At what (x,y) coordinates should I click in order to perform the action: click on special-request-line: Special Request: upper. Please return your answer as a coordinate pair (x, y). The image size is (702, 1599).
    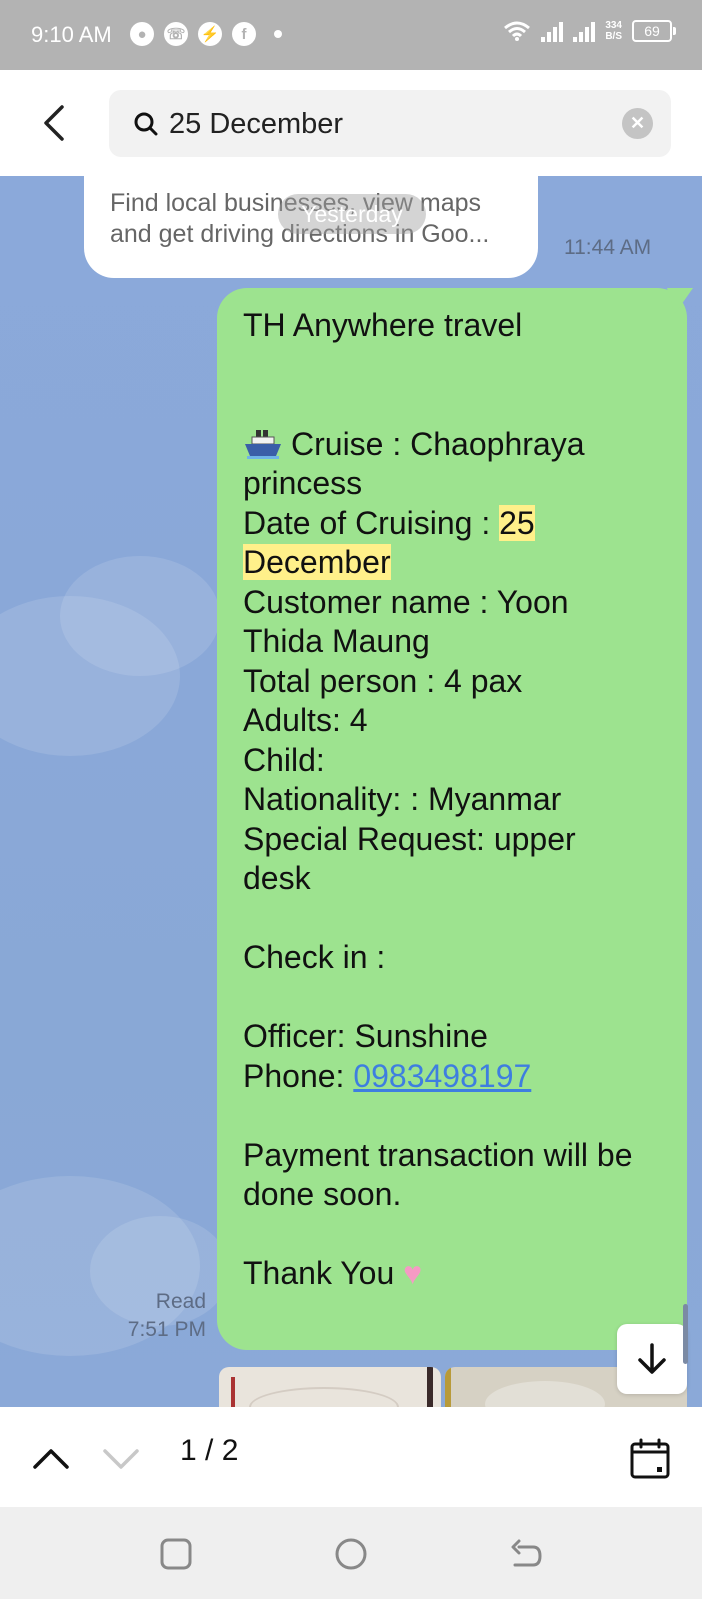
    Looking at the image, I should click on (409, 838).